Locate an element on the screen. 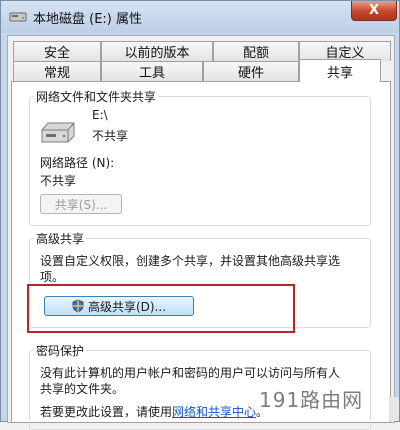 The width and height of the screenshot is (400, 430). tab-sharing: 共享 is located at coordinates (340, 70).